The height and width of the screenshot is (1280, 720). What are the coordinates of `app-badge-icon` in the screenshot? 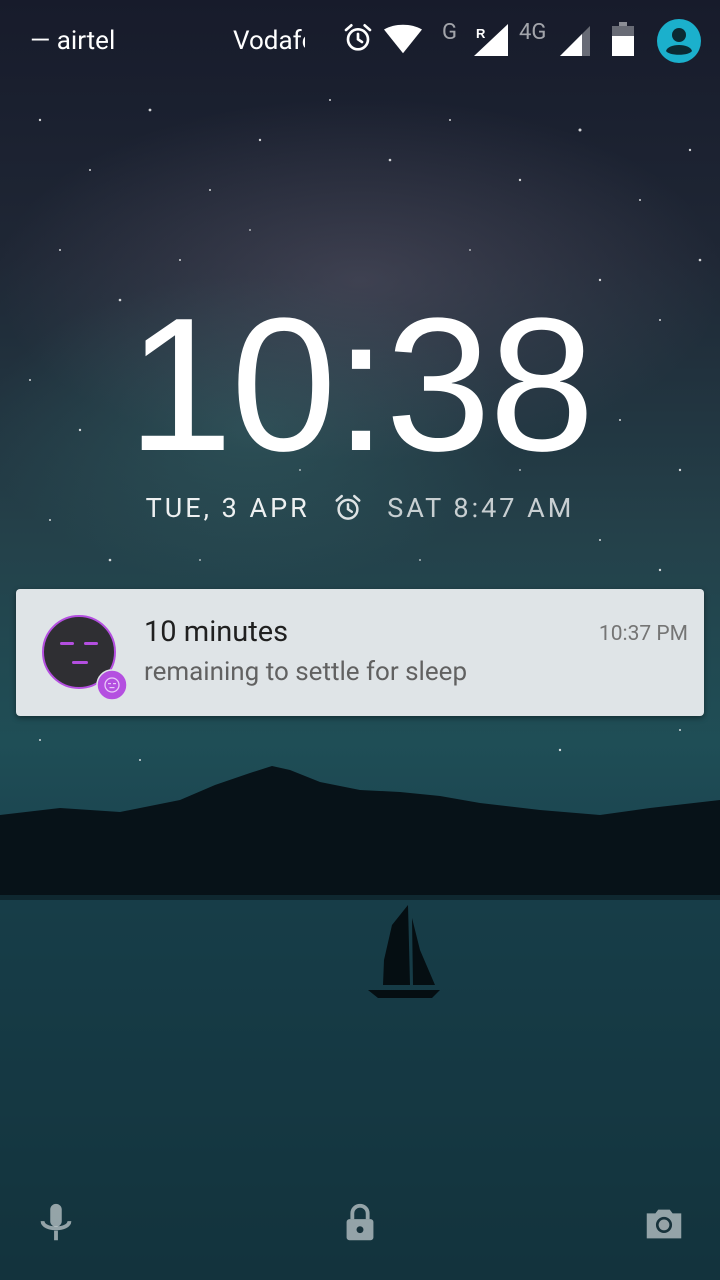 It's located at (112, 685).